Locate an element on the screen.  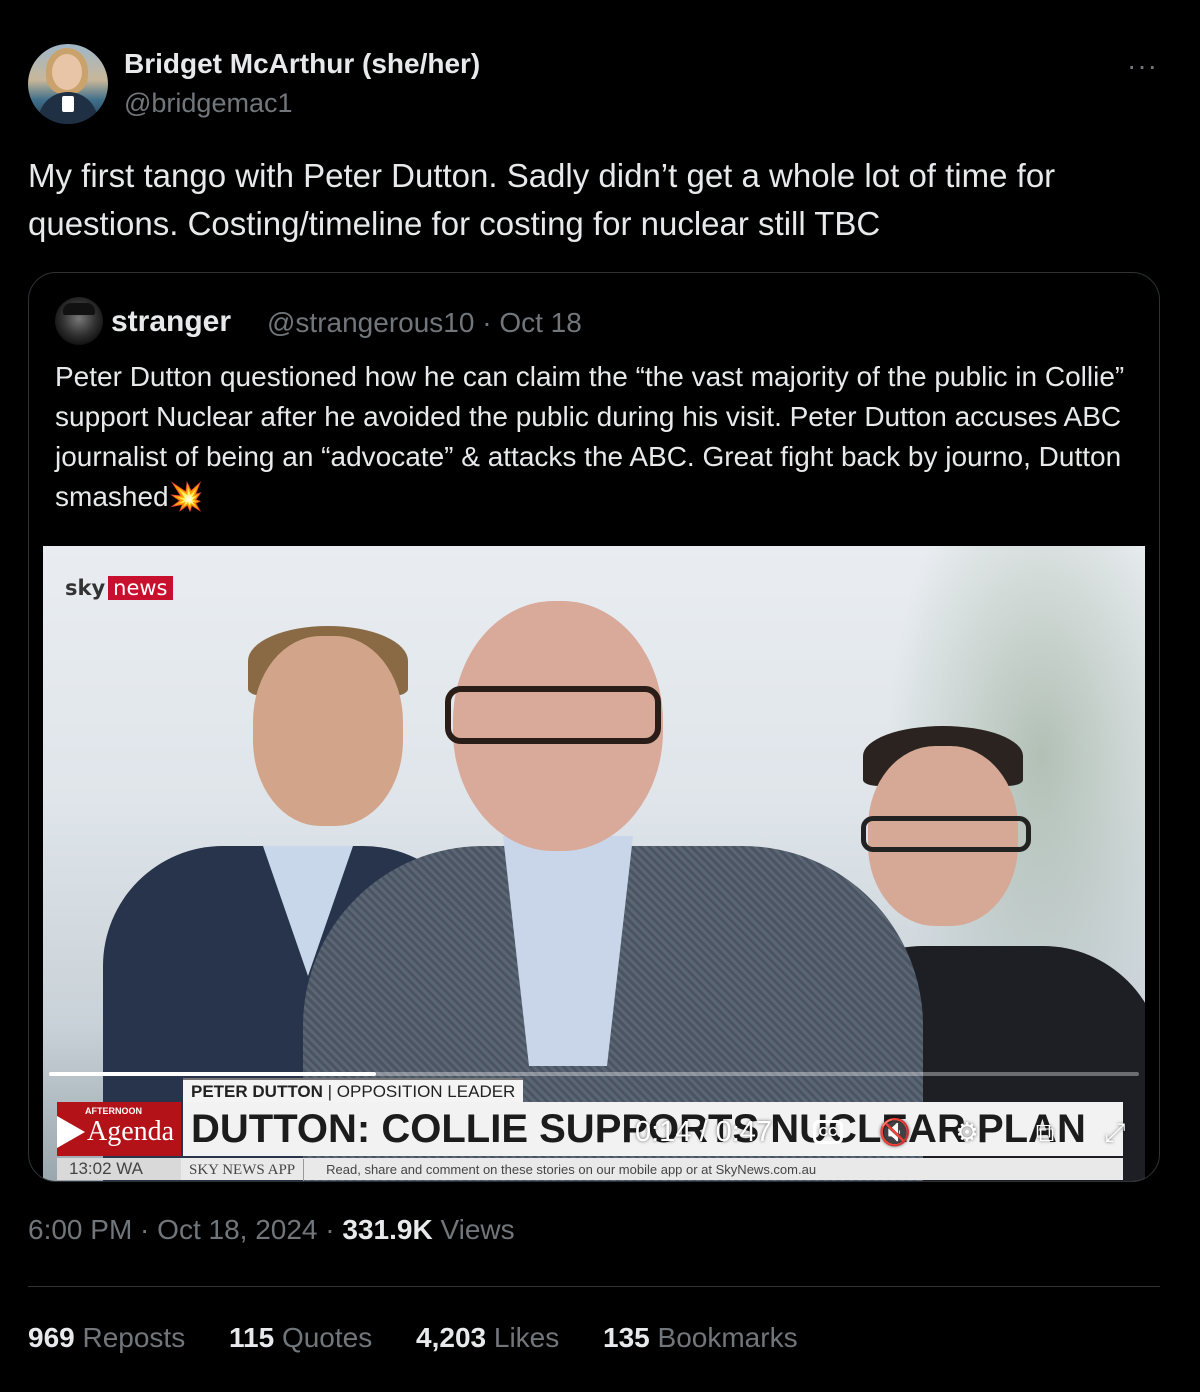
quotes-stat: 115 Quotes is located at coordinates (300, 1338).